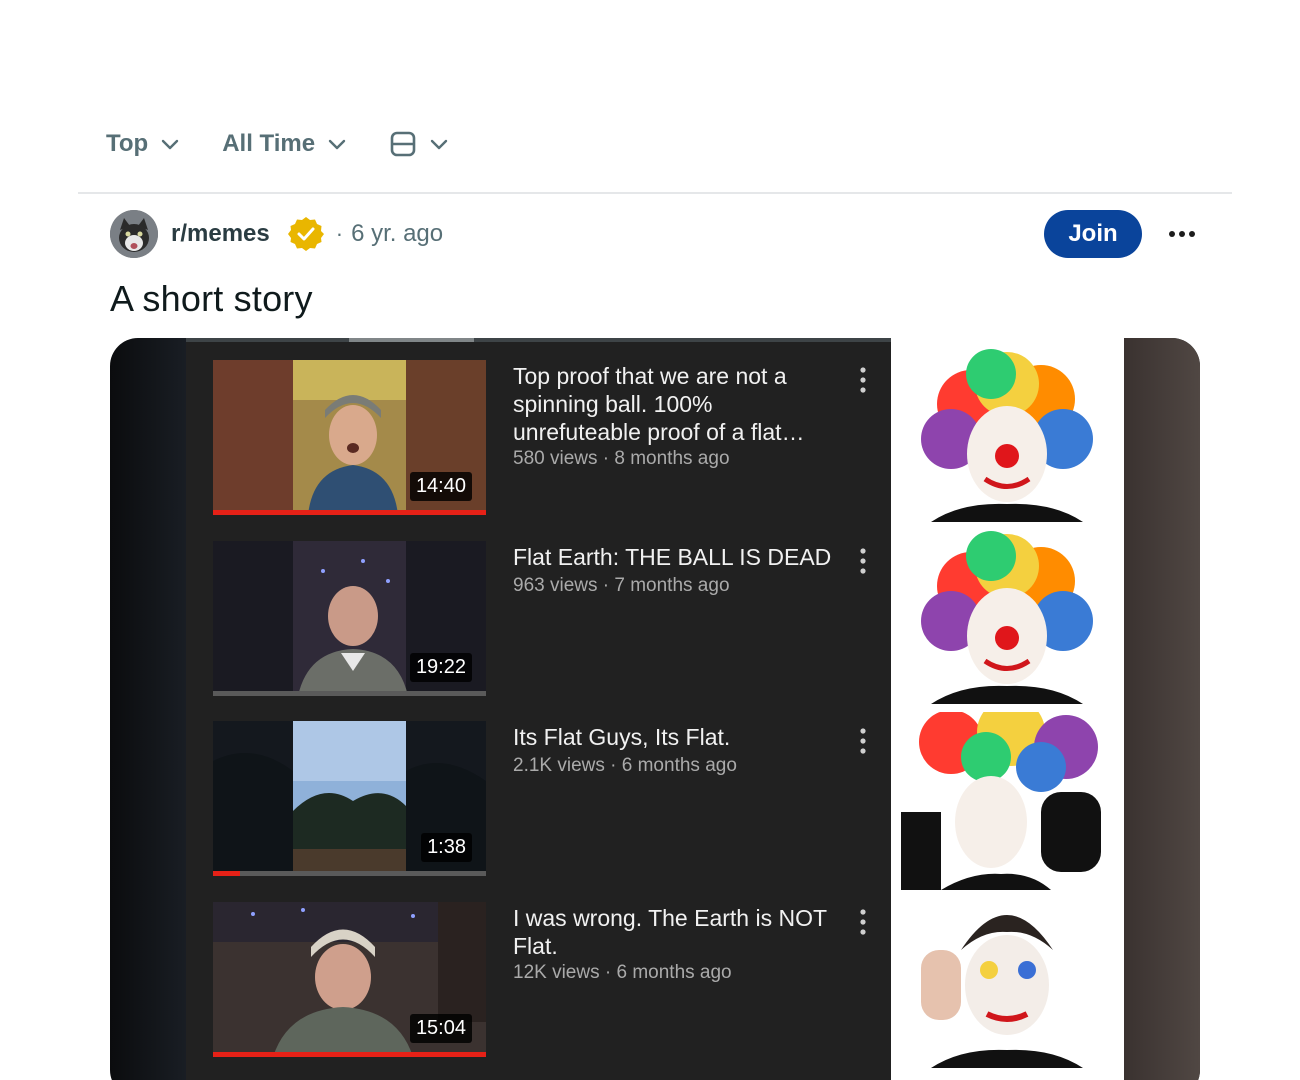 The image size is (1300, 1080). What do you see at coordinates (446, 847) in the screenshot?
I see `video-duration: 1:38` at bounding box center [446, 847].